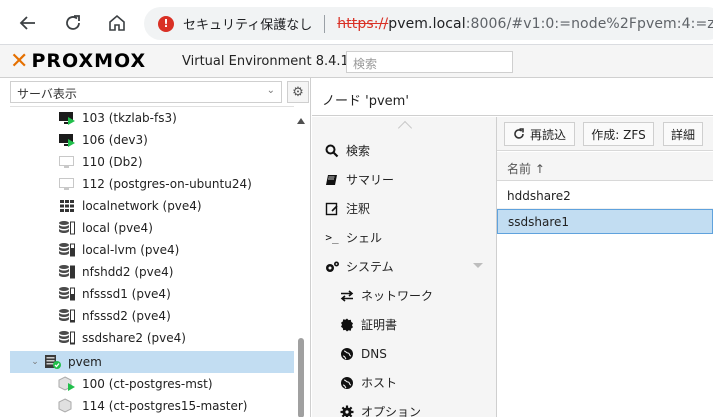 The height and width of the screenshot is (417, 713). I want to click on menu-item-search: 検索, so click(404, 150).